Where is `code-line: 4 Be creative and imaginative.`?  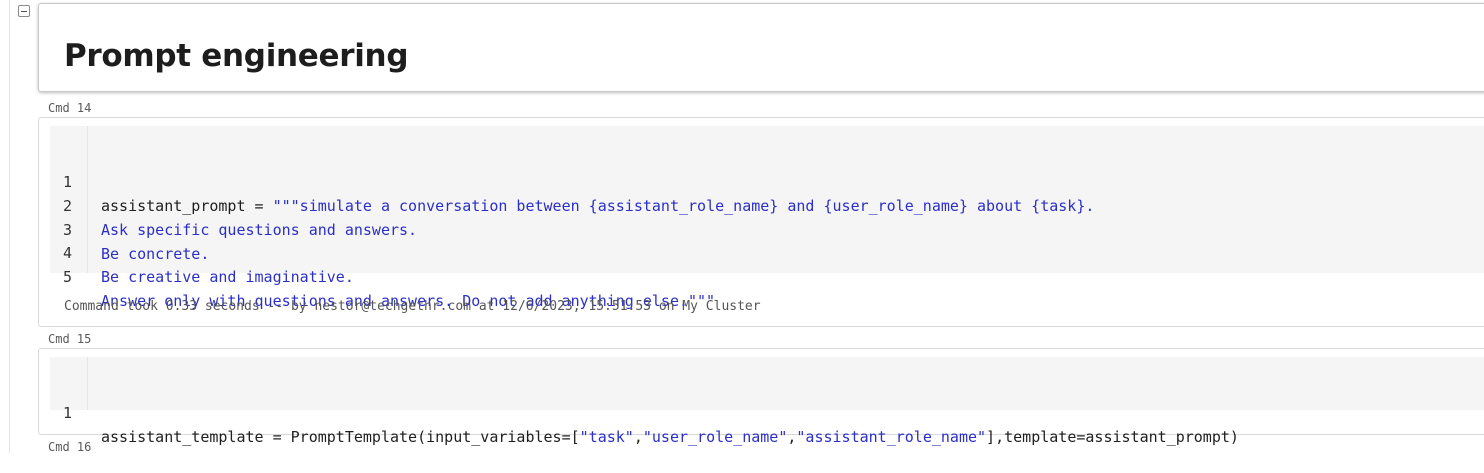 code-line: 4 Be creative and imaginative. is located at coordinates (202, 251).